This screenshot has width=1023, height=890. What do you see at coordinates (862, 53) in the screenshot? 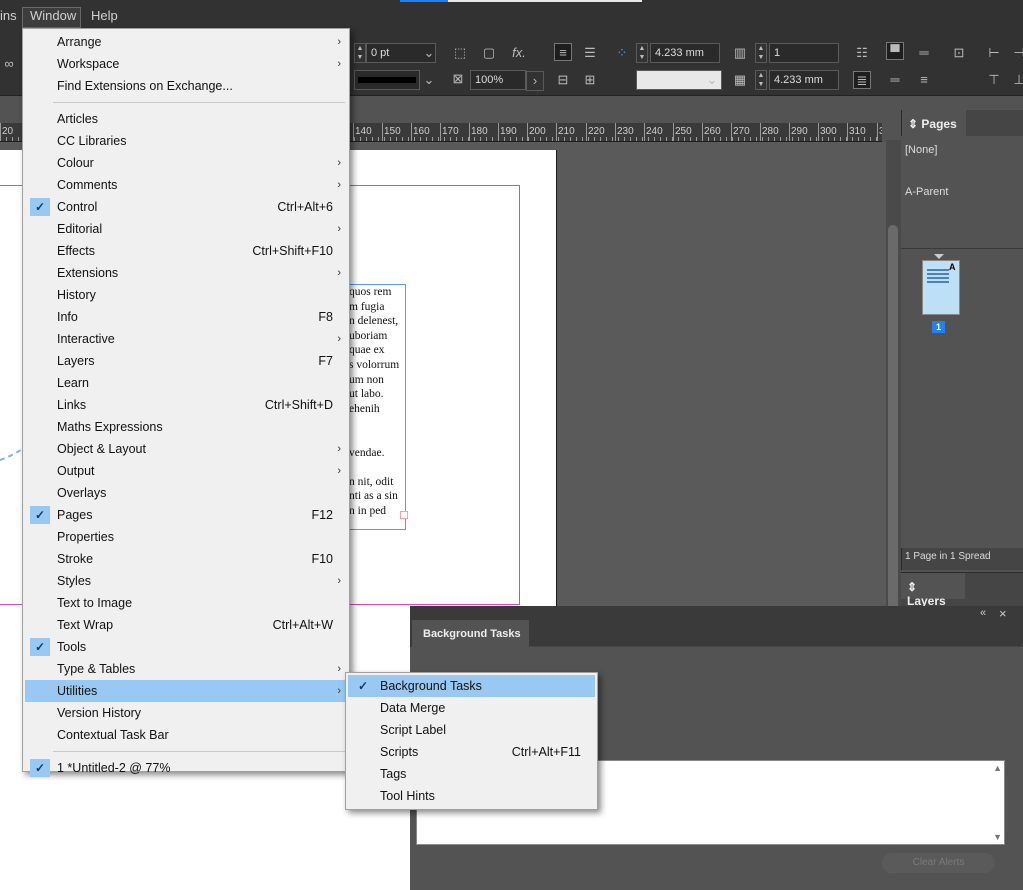
I see `list-icon: ☷` at bounding box center [862, 53].